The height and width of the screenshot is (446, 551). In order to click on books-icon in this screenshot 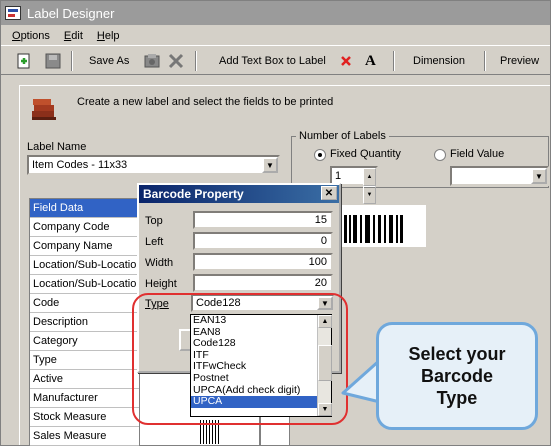, I will do `click(44, 110)`.